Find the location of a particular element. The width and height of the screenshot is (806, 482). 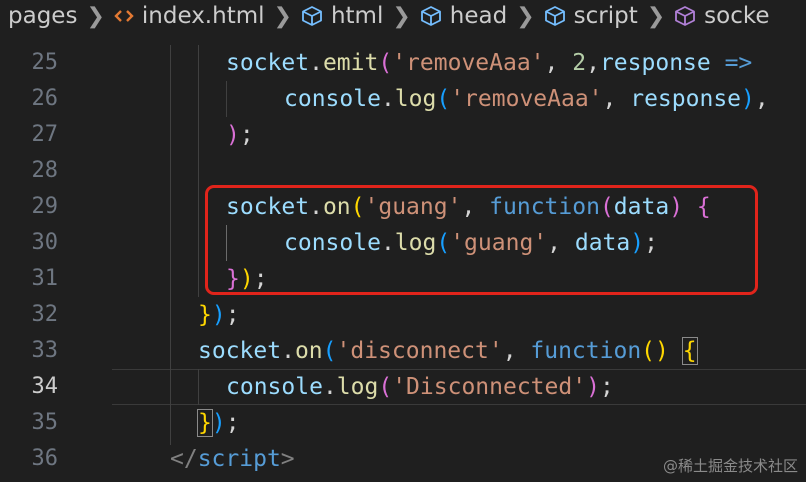

code-text: console.log('Disconnected'); is located at coordinates (420, 387).